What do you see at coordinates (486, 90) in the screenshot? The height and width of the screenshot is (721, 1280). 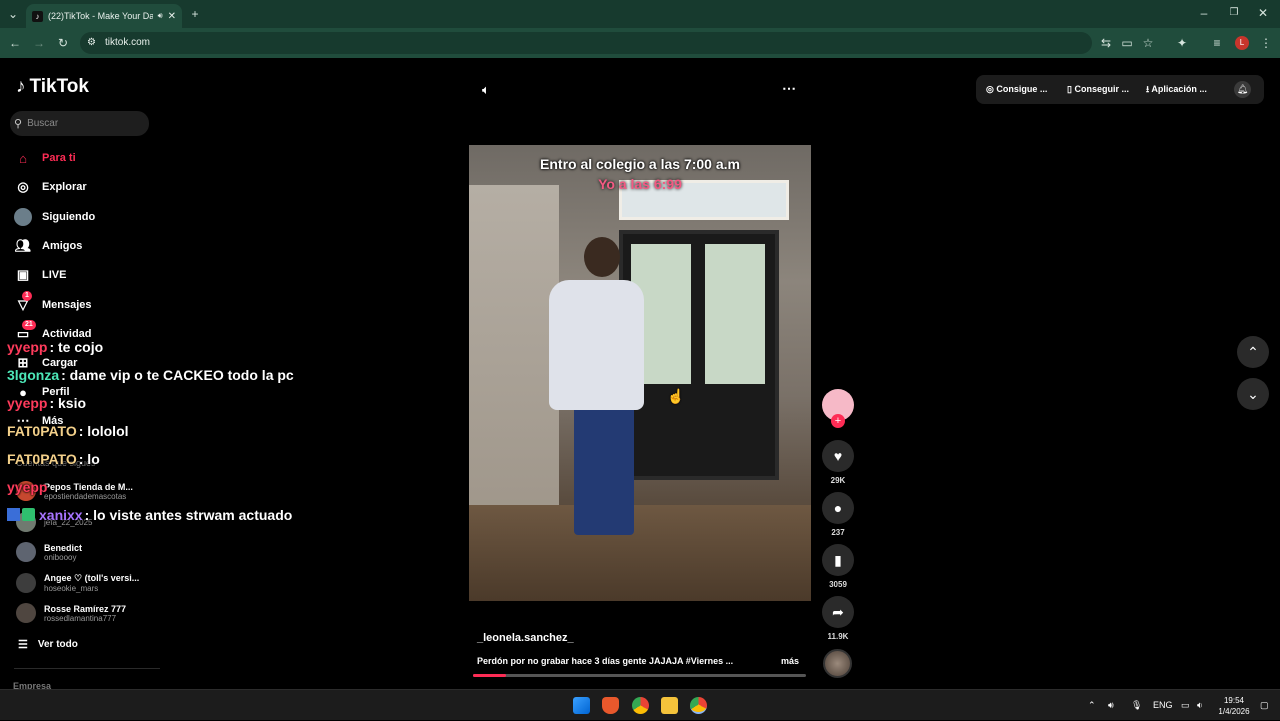 I see `volume-icon: 🔈︎` at bounding box center [486, 90].